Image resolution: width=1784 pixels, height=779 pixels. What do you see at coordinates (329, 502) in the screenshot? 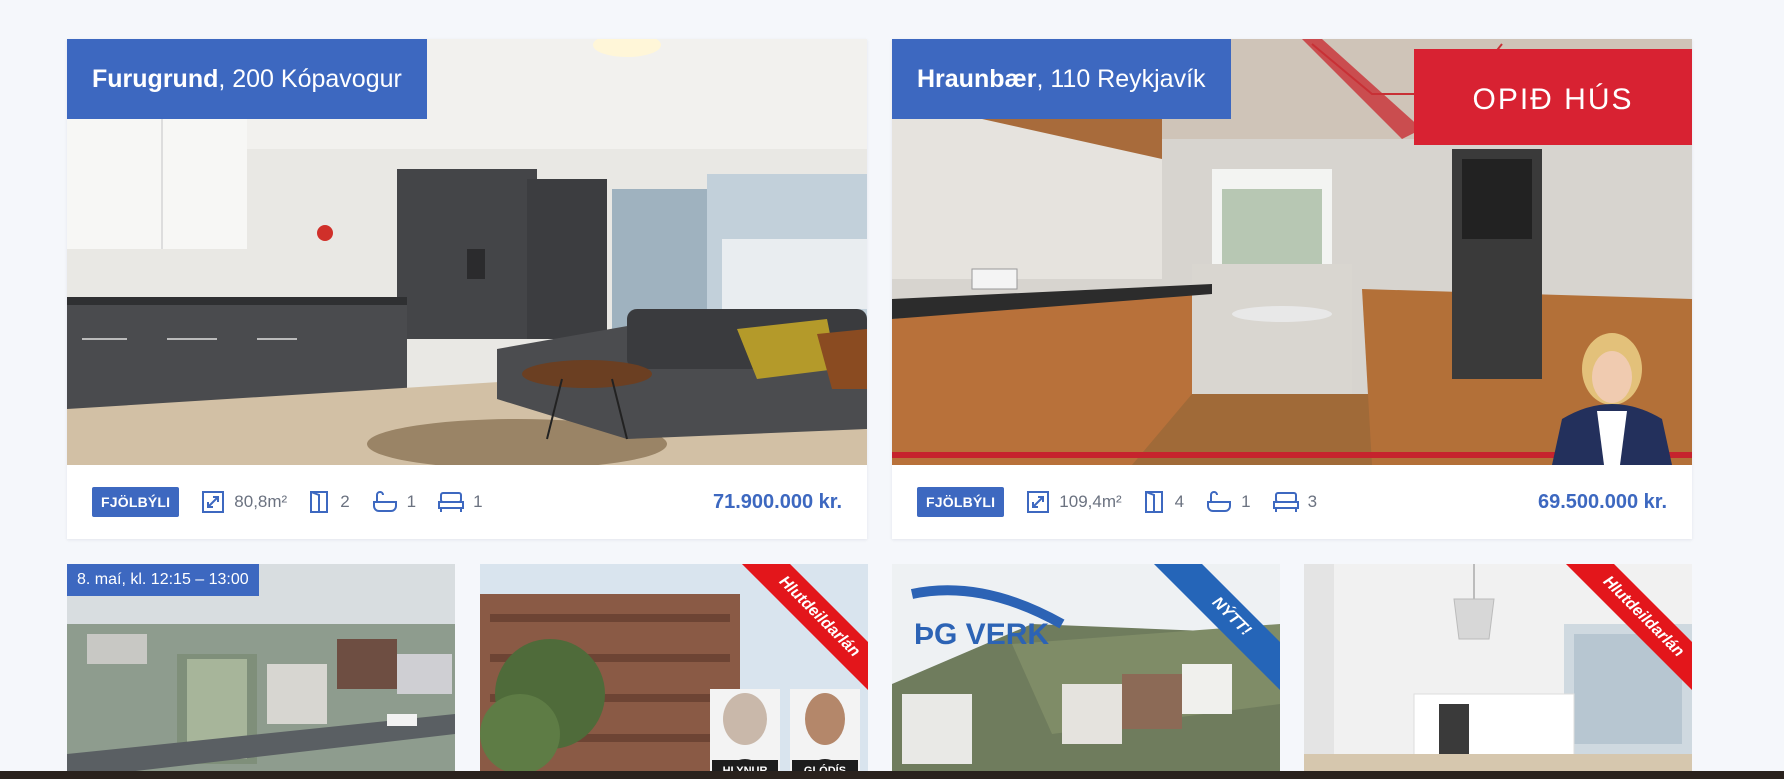
I see `rooms-stat: 2` at bounding box center [329, 502].